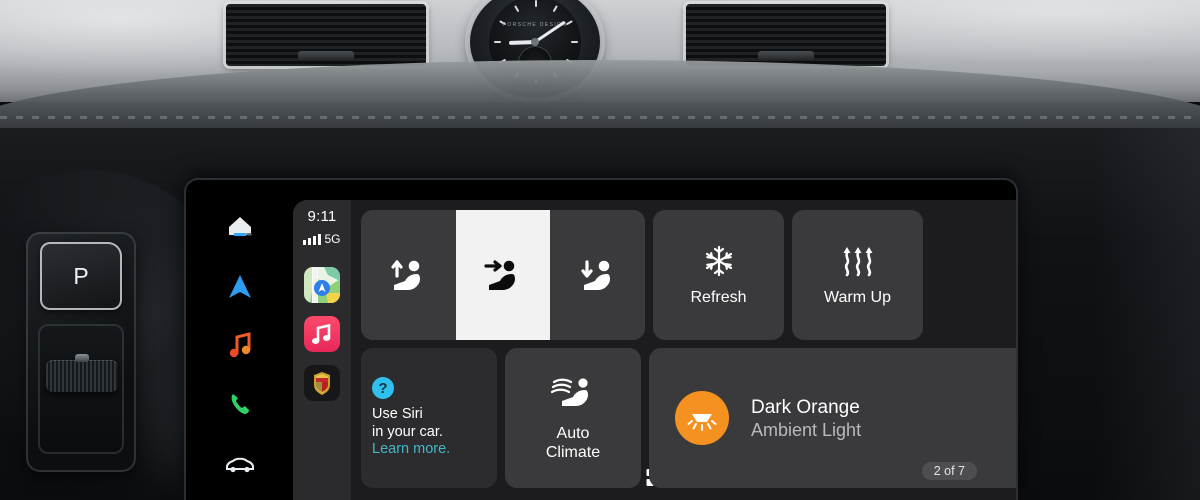 The width and height of the screenshot is (1200, 500). What do you see at coordinates (240, 286) in the screenshot?
I see `navigation-icon` at bounding box center [240, 286].